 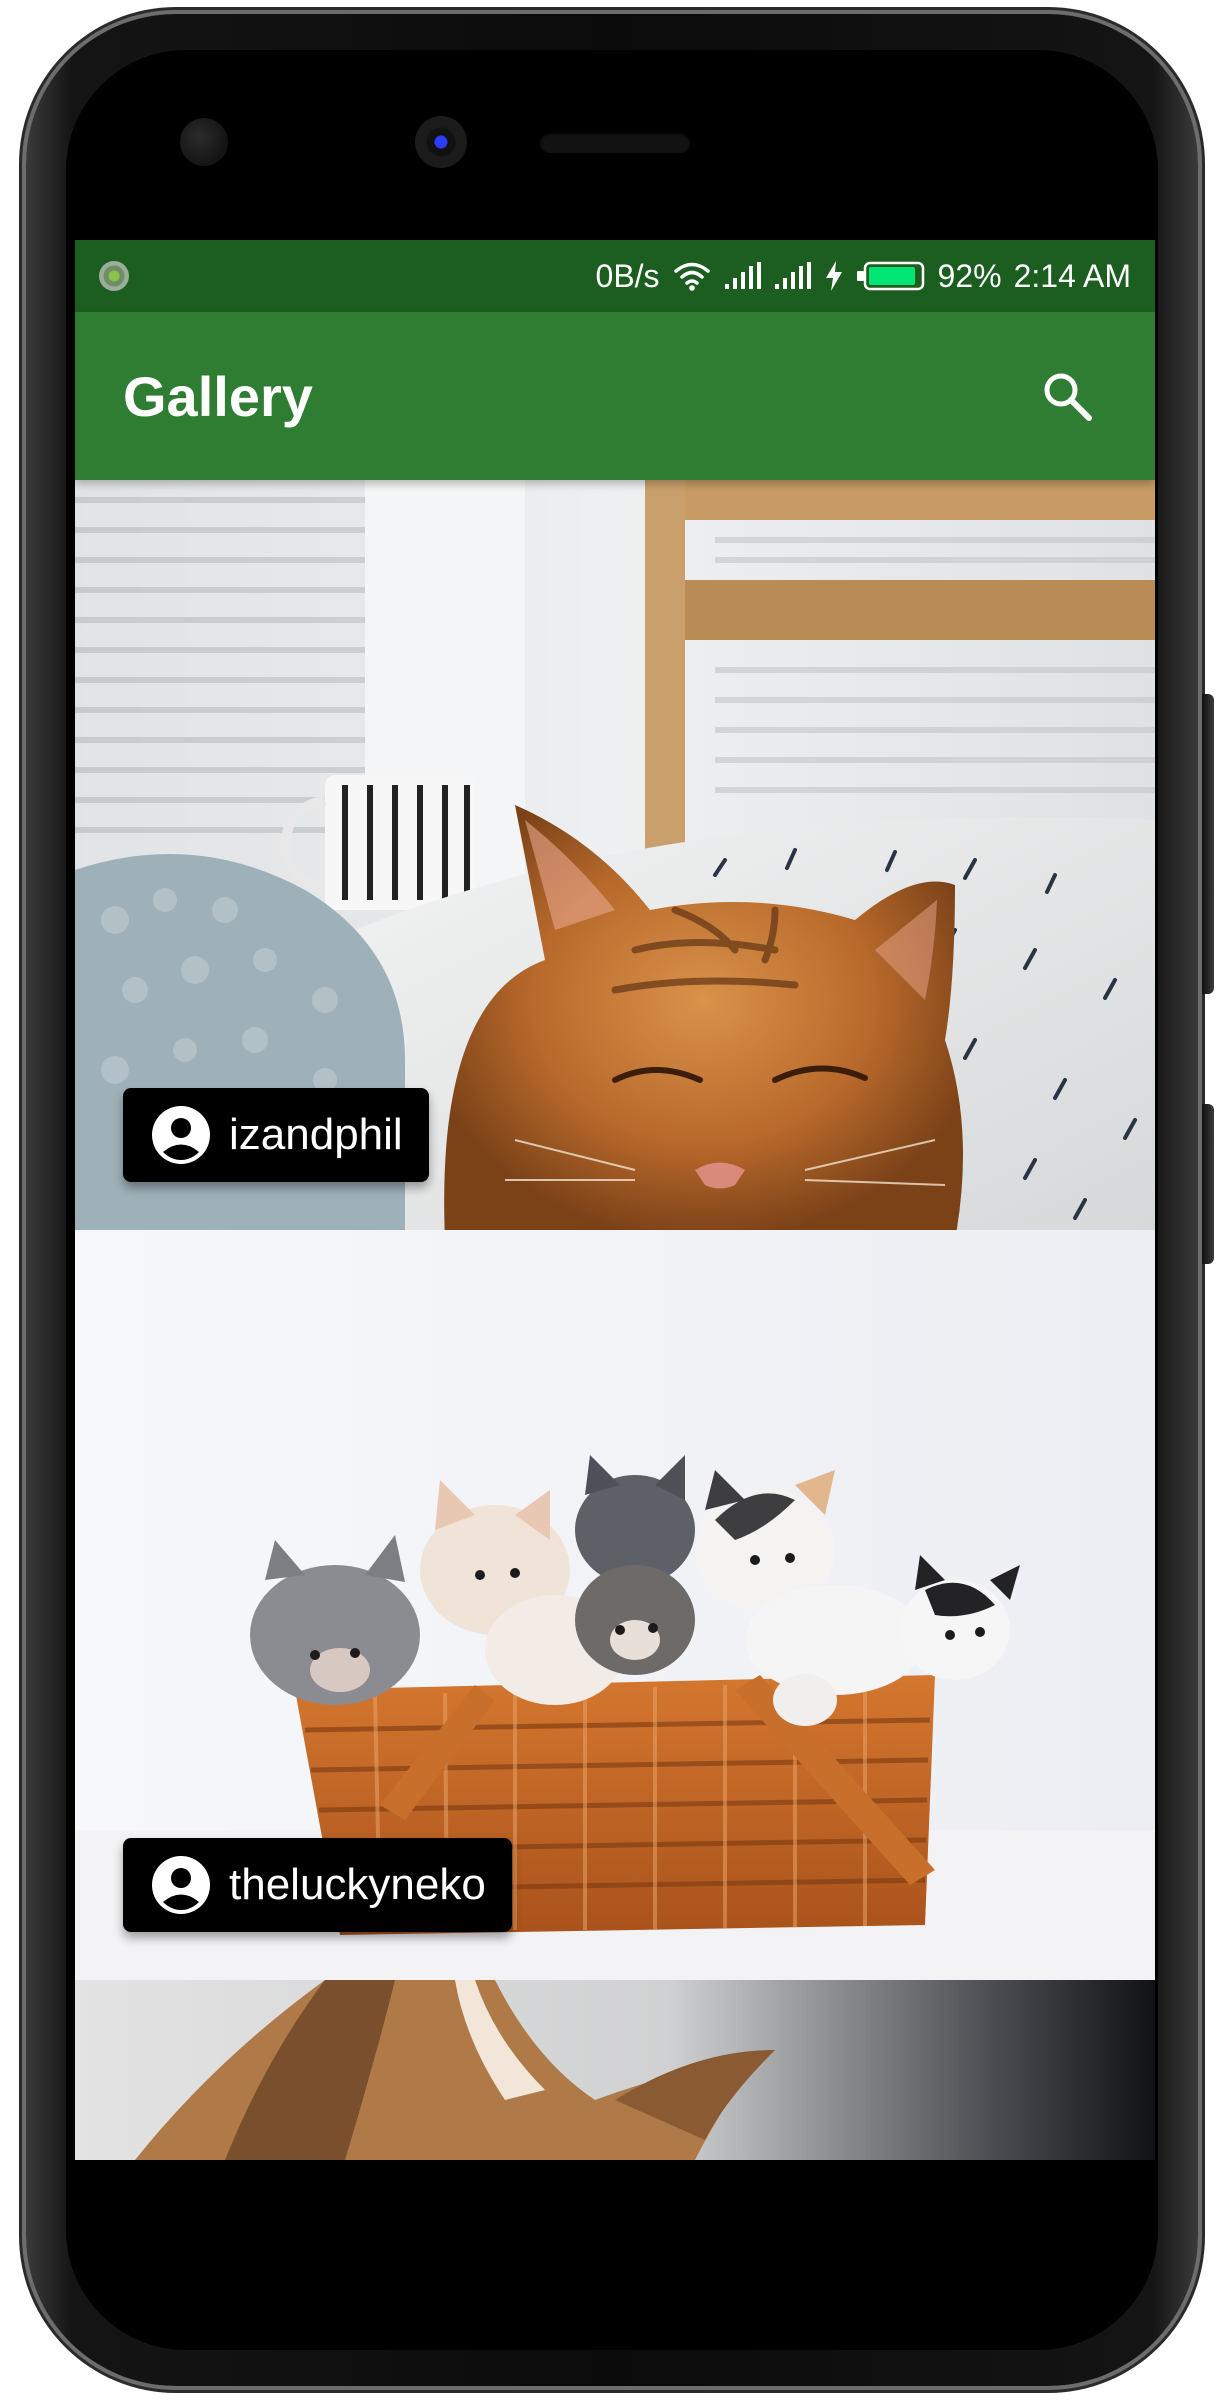 I want to click on author-name: theluckyneko, so click(x=357, y=1884).